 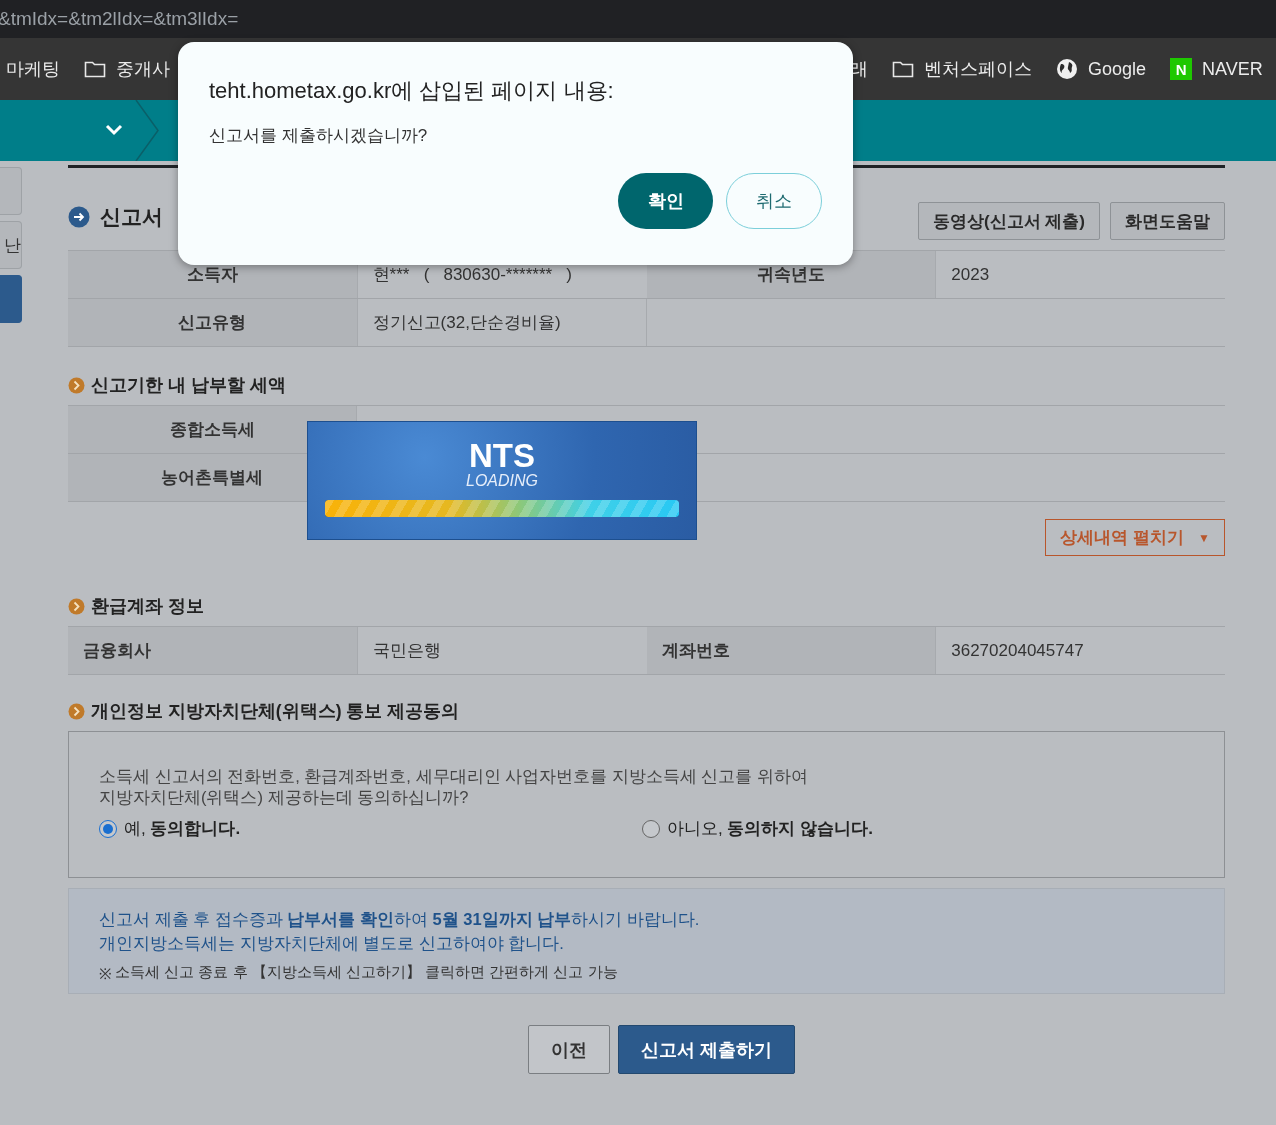 What do you see at coordinates (400, 919) in the screenshot?
I see `notice-text: 신고서 제출 후 접수증과 납부서를 확인하여 5월 31일까지 납부하시기 바랍니다.` at bounding box center [400, 919].